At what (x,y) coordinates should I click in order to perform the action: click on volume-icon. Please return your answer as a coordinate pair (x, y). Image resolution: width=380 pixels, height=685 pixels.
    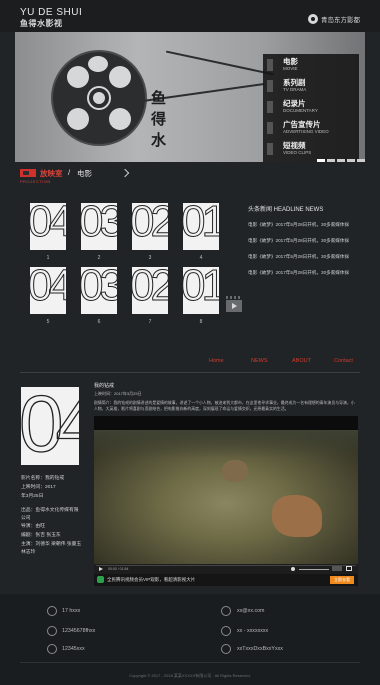
    Looking at the image, I should click on (293, 569).